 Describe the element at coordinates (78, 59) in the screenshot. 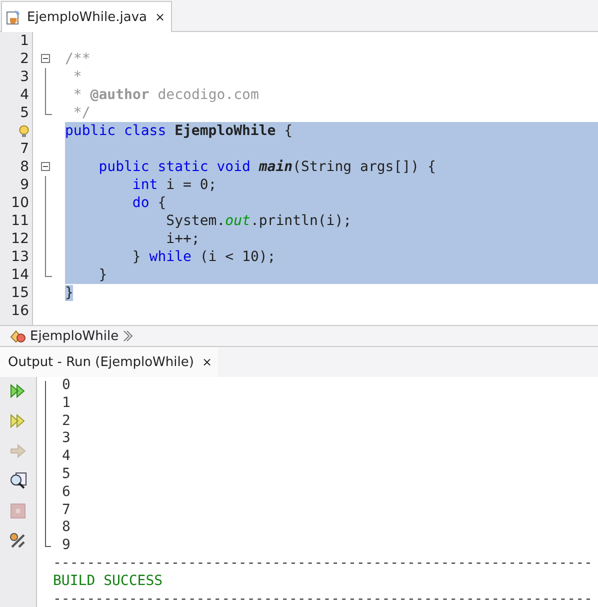

I see `code-line: /**` at that location.